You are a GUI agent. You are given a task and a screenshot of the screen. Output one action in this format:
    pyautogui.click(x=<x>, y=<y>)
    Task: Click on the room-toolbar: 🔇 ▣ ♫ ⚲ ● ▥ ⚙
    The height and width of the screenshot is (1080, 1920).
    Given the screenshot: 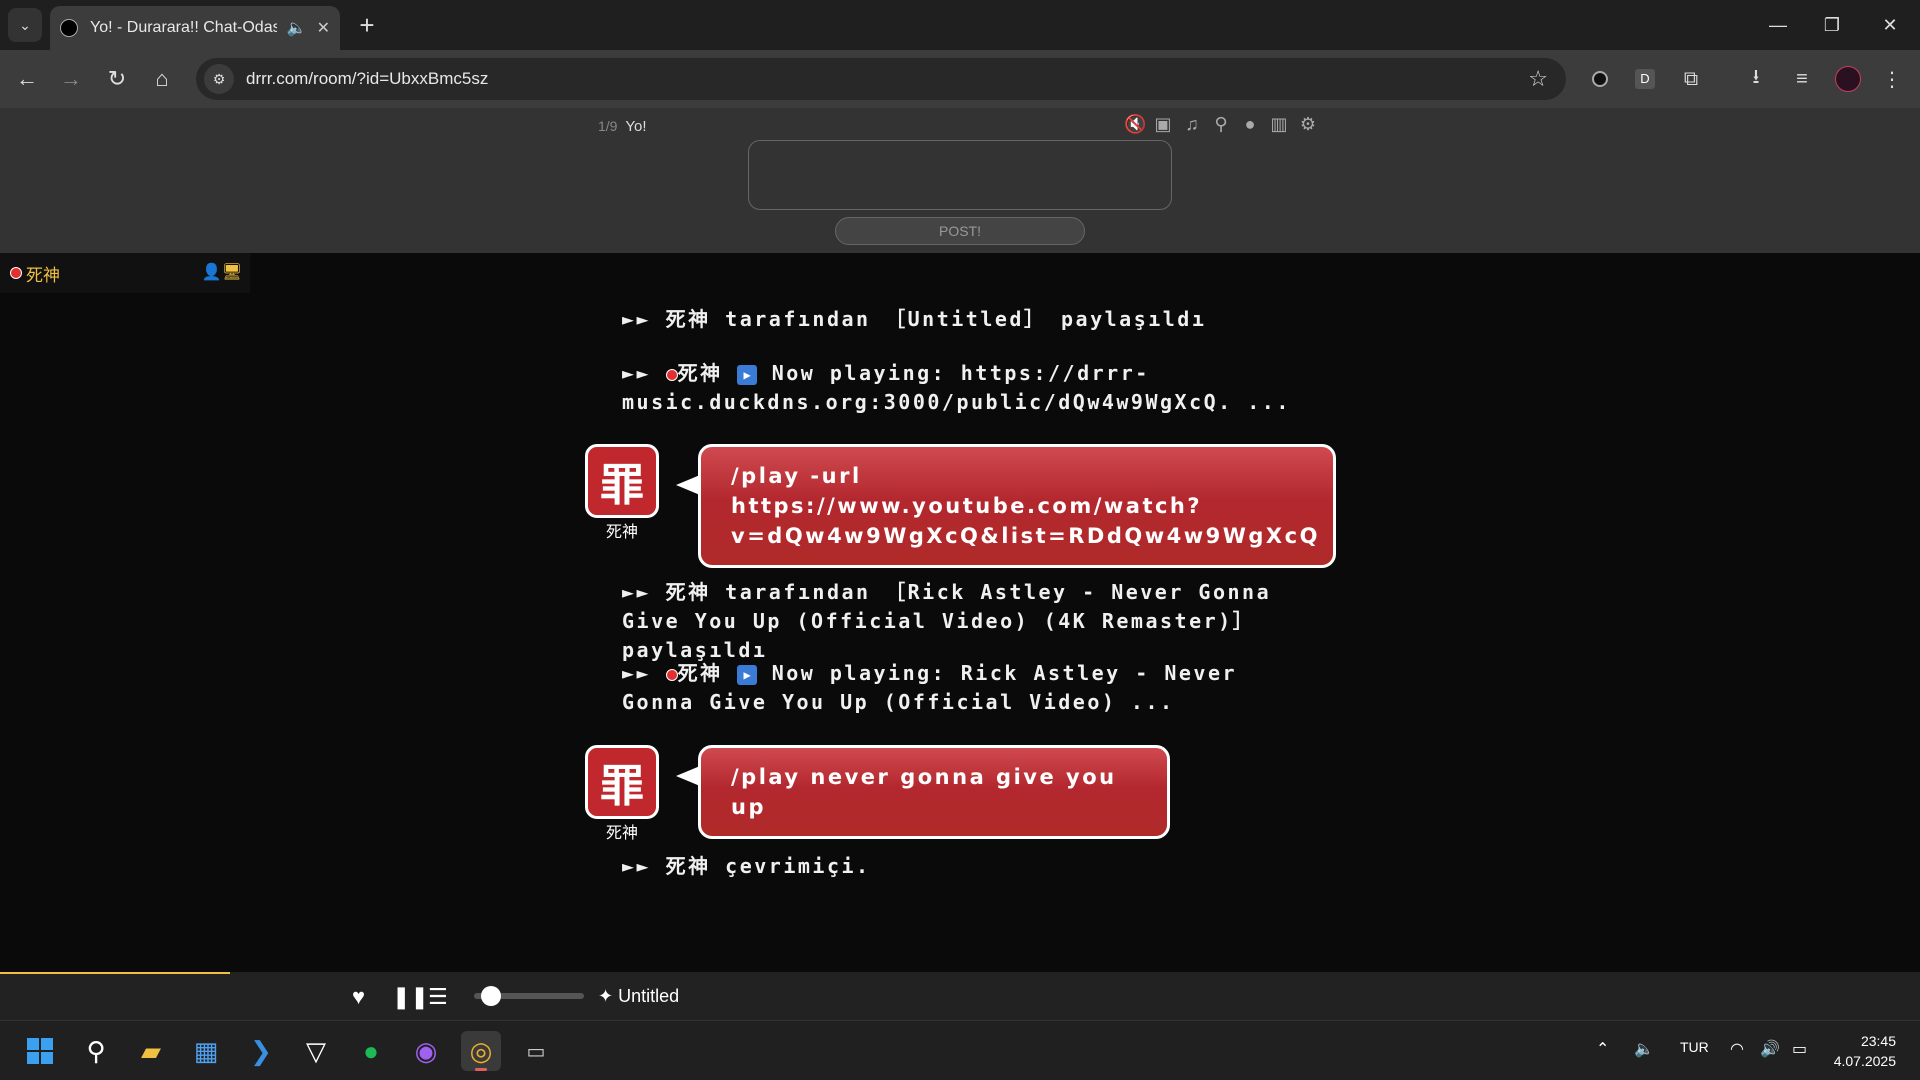 What is the action you would take?
    pyautogui.click(x=1221, y=124)
    